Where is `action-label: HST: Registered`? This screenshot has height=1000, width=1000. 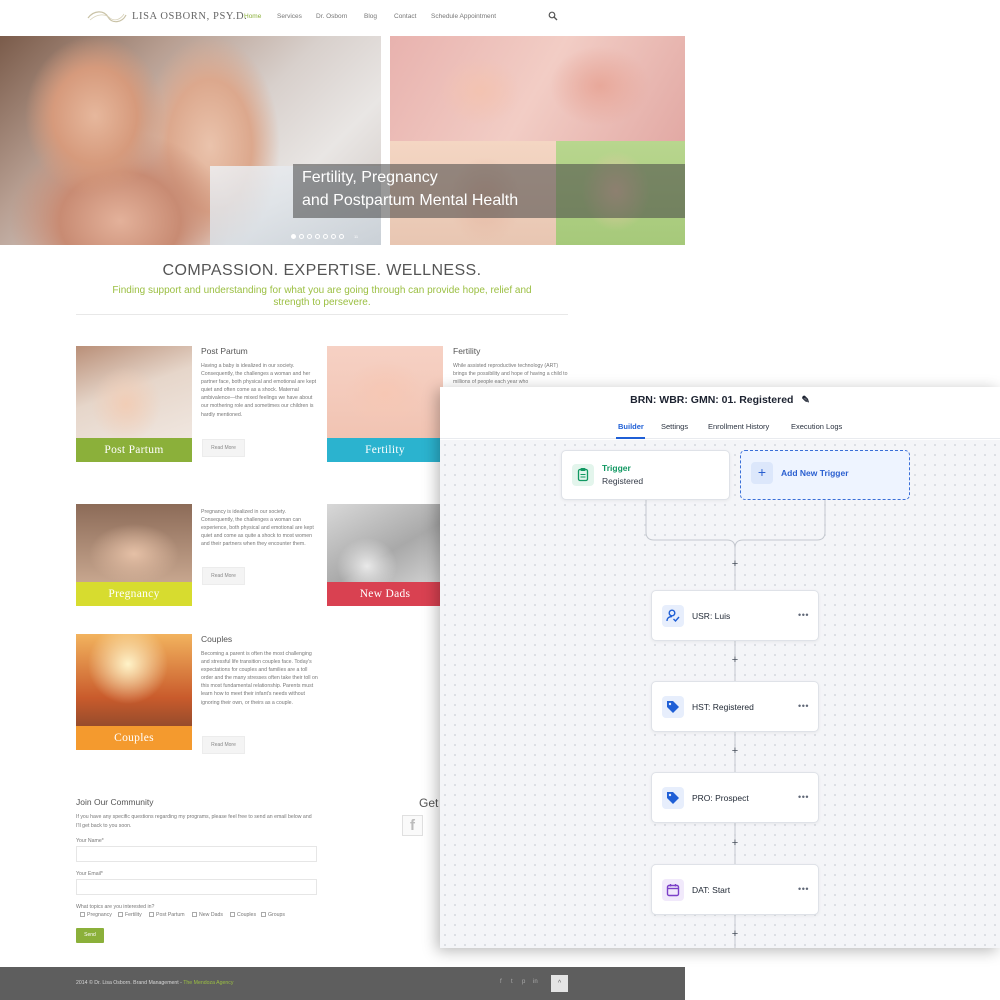 action-label: HST: Registered is located at coordinates (723, 707).